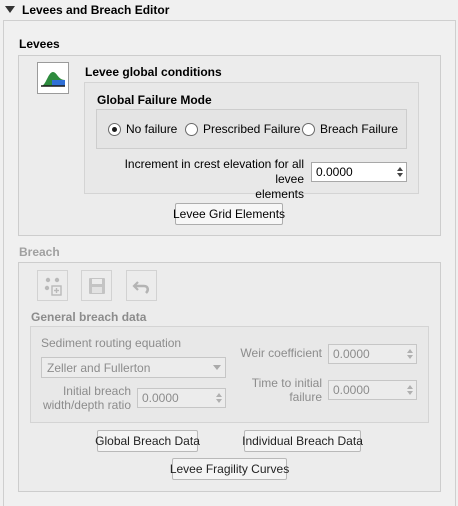 Image resolution: width=458 pixels, height=506 pixels. I want to click on levee-profile-icon, so click(53, 78).